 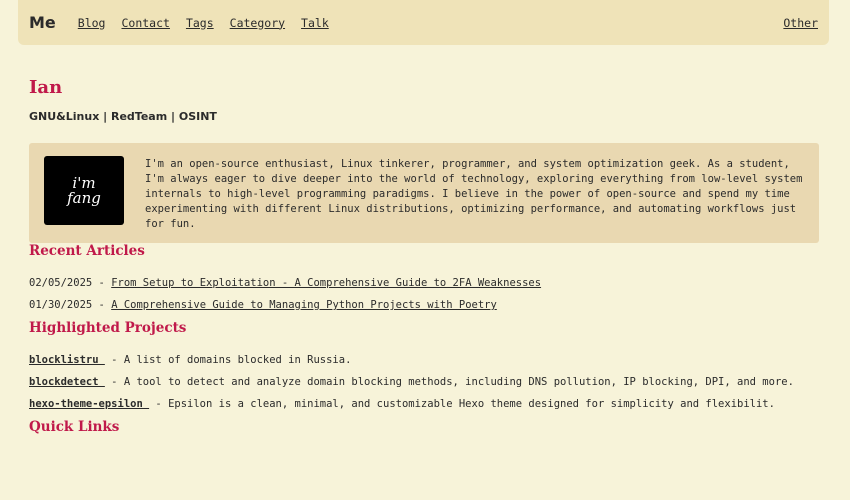 I want to click on profile-tagline: GNU&Linux | RedTeam | OSINT, so click(x=123, y=116).